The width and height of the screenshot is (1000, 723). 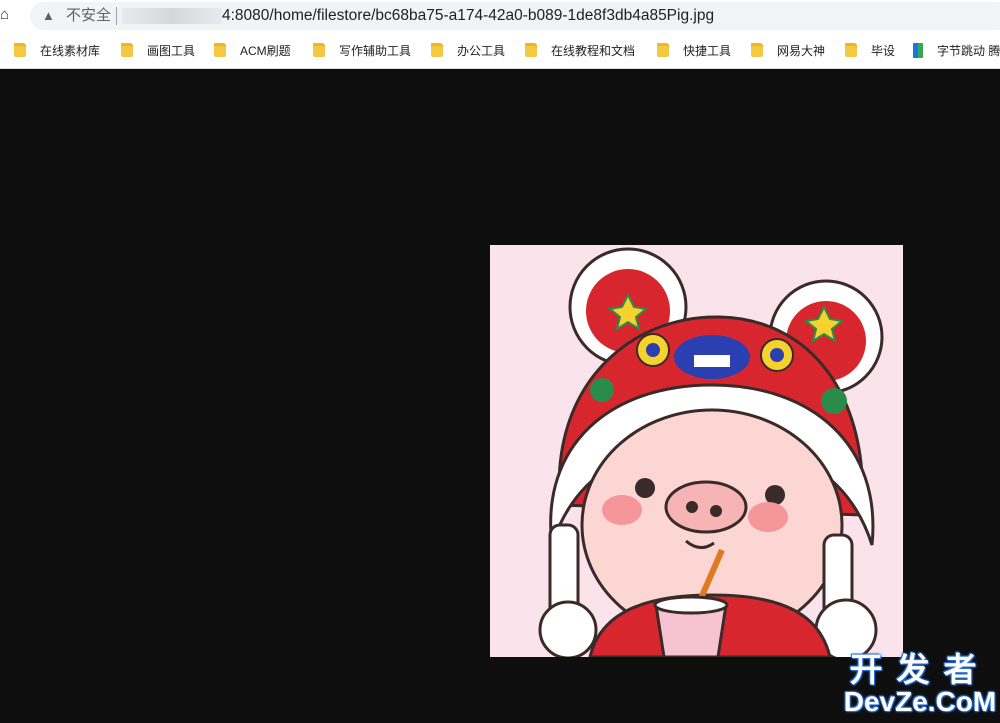 I want to click on home-icon: ⌂, so click(x=7, y=15).